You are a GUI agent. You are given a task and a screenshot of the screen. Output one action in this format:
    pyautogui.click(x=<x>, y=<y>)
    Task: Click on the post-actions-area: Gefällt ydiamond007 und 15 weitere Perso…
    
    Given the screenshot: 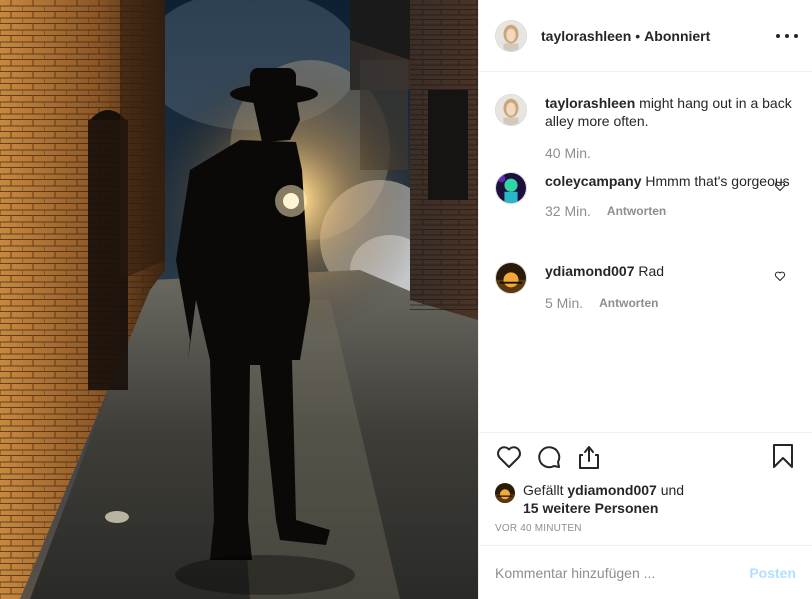 What is the action you would take?
    pyautogui.click(x=645, y=483)
    